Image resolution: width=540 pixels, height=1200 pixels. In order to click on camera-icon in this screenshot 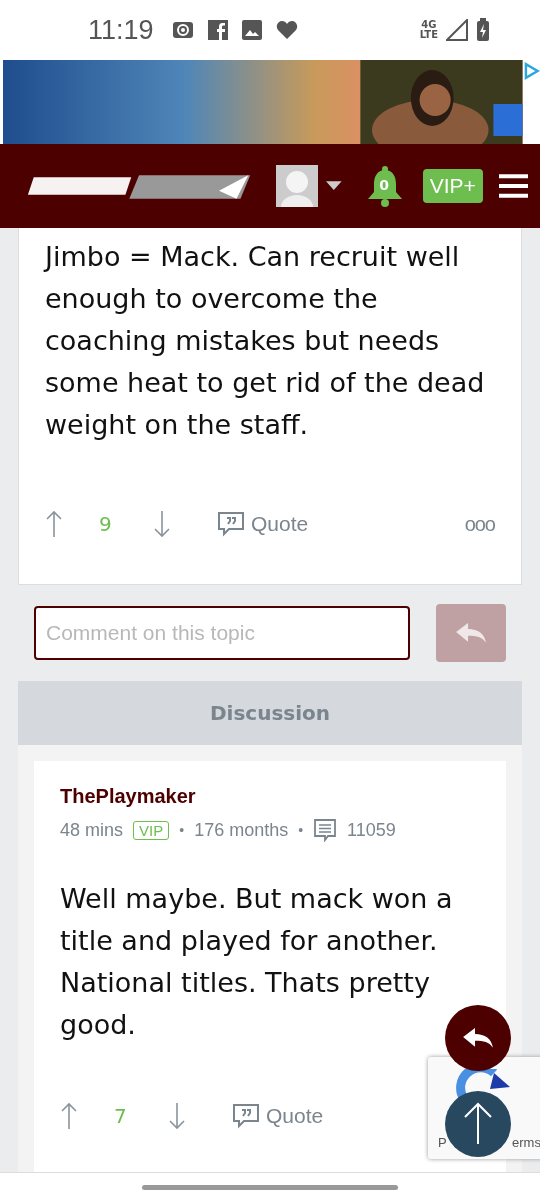, I will do `click(182, 30)`.